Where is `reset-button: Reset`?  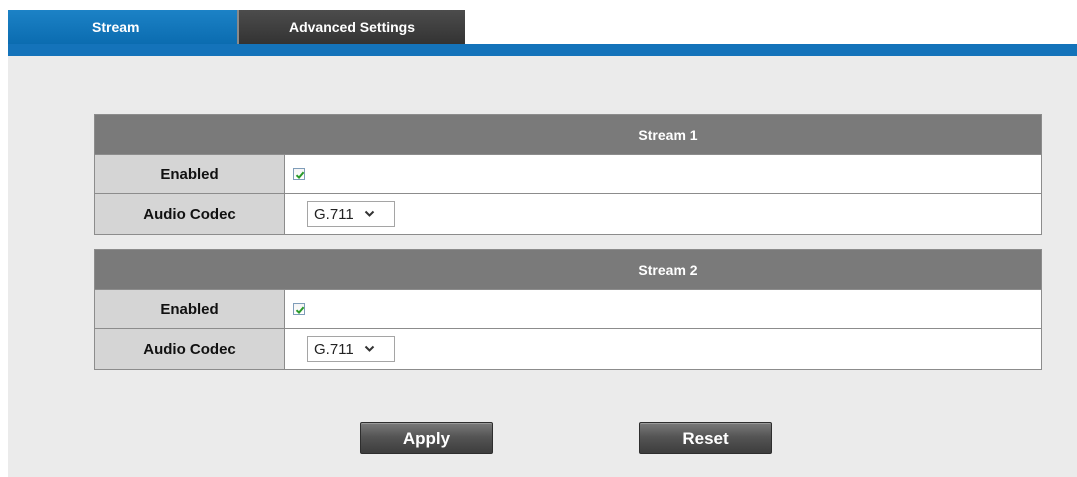 reset-button: Reset is located at coordinates (705, 438).